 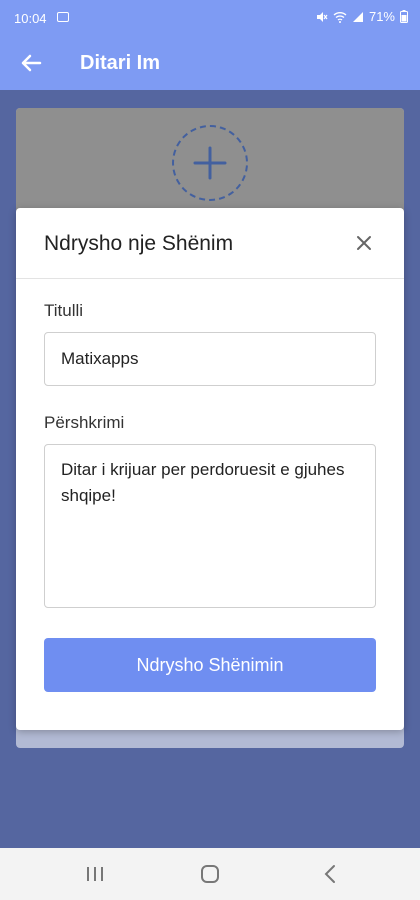 I want to click on status-icons: 71%, so click(x=362, y=16).